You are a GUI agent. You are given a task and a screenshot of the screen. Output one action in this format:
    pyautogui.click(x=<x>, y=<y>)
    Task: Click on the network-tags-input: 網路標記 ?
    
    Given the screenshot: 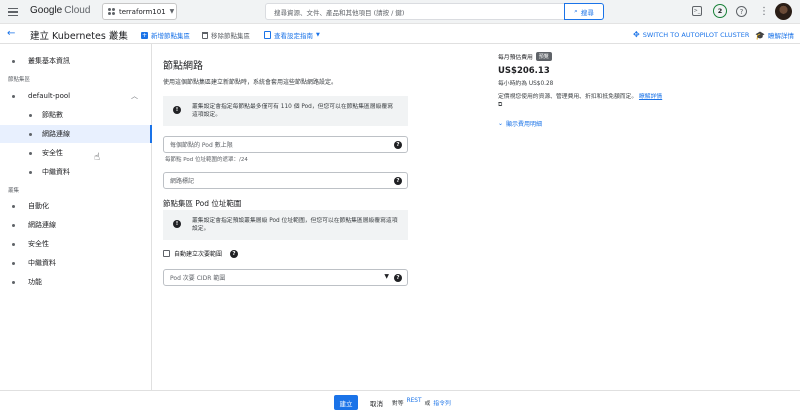 What is the action you would take?
    pyautogui.click(x=285, y=180)
    